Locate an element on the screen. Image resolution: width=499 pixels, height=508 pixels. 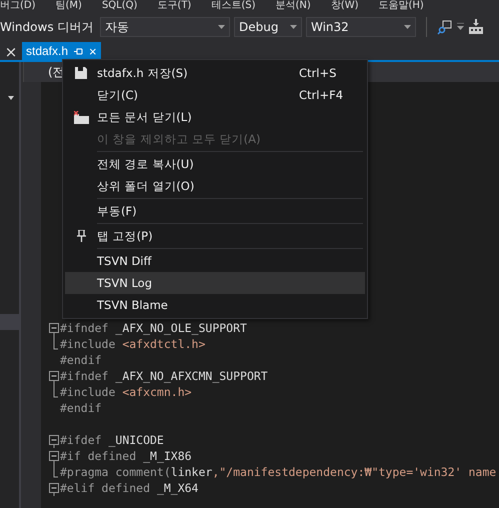
menu-item: 버그(D) is located at coordinates (18, 6).